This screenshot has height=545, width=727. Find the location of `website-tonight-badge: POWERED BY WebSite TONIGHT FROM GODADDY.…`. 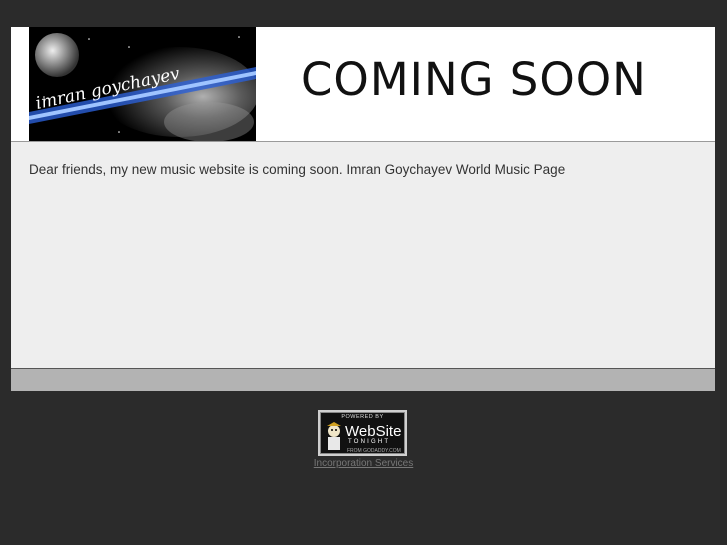

website-tonight-badge: POWERED BY WebSite TONIGHT FROM GODADDY.… is located at coordinates (362, 433).